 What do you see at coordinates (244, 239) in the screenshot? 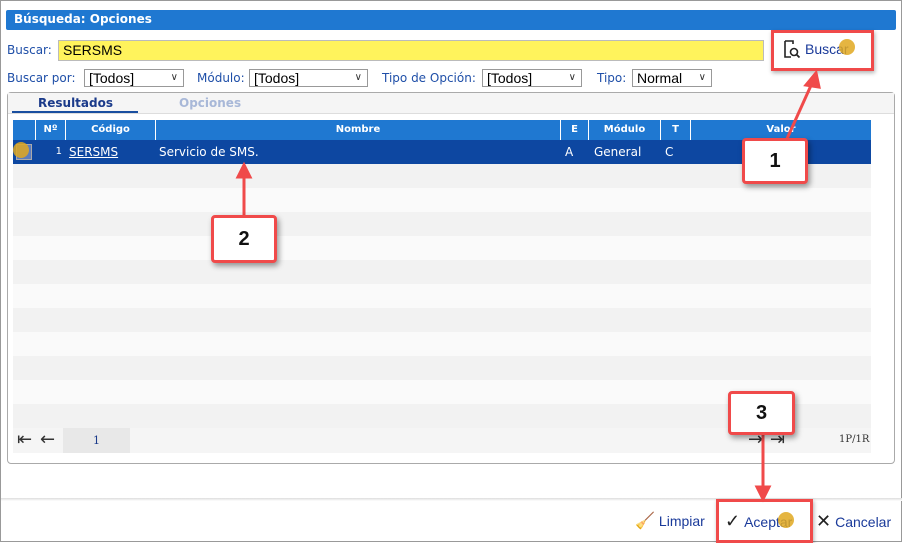
I see `annotation-2: 2` at bounding box center [244, 239].